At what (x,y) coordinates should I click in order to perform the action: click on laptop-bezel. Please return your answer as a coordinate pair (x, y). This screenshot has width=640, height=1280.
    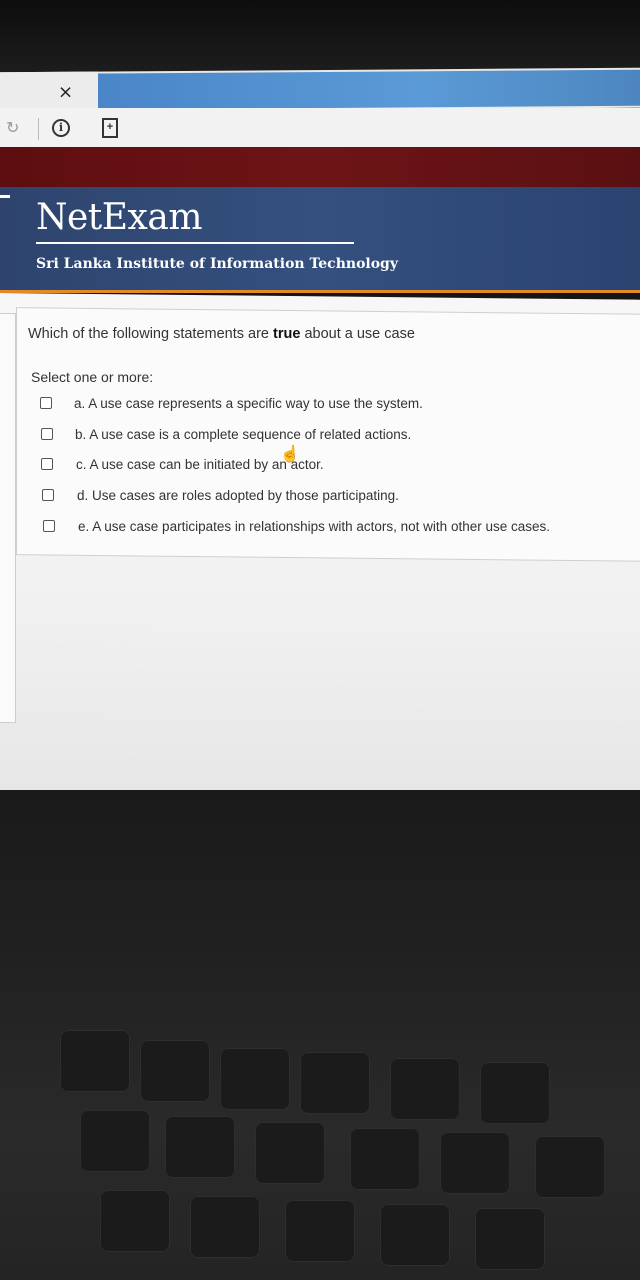
    Looking at the image, I should click on (320, 39).